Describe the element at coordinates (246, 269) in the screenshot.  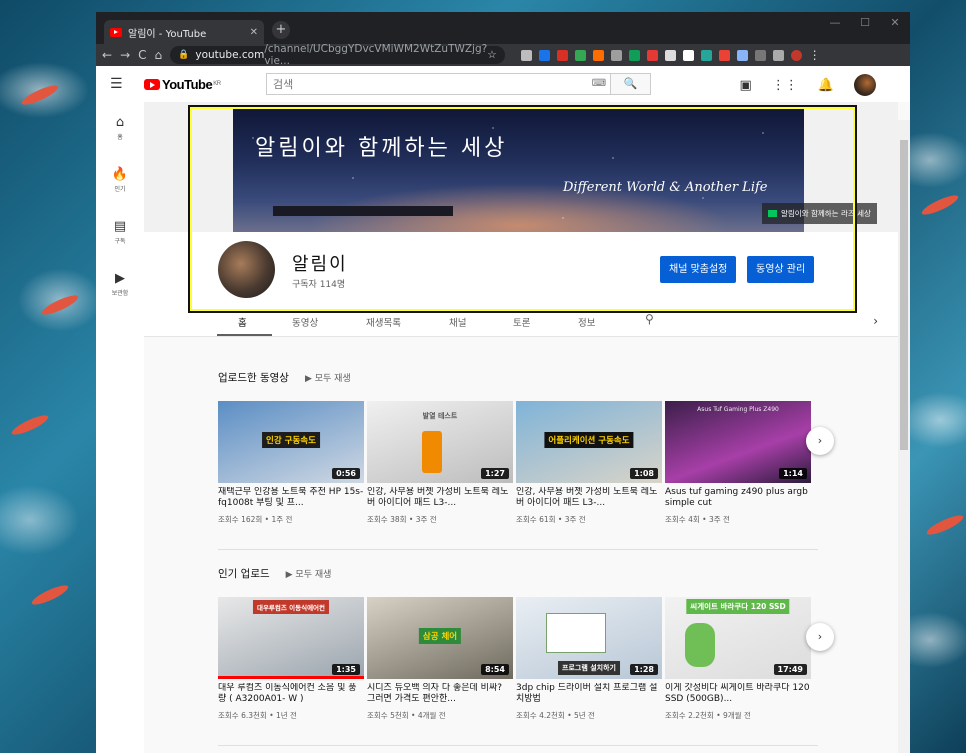
I see `channel-avatar` at that location.